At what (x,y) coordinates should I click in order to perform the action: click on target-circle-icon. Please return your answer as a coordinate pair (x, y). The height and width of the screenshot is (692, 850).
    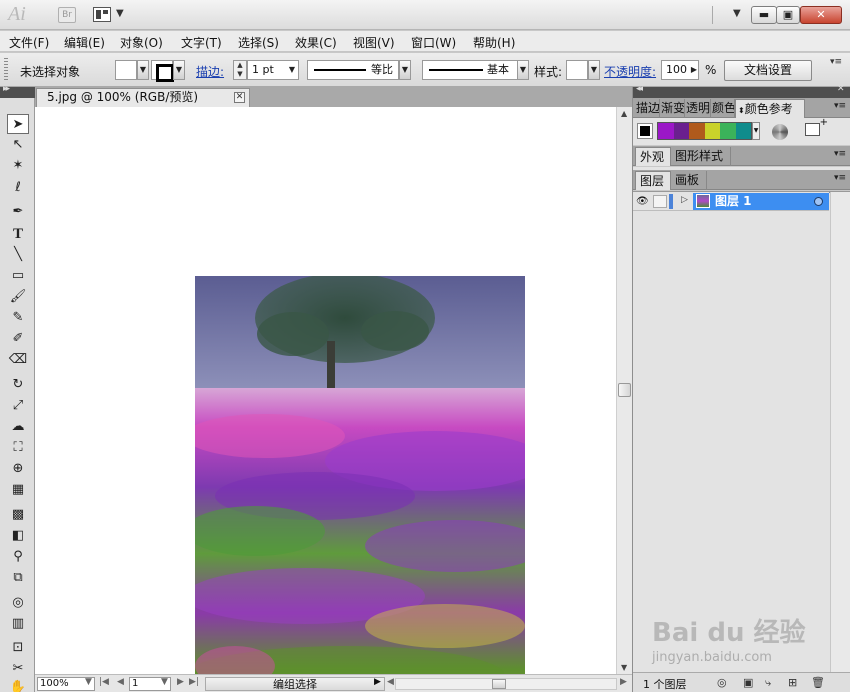
    Looking at the image, I should click on (818, 201).